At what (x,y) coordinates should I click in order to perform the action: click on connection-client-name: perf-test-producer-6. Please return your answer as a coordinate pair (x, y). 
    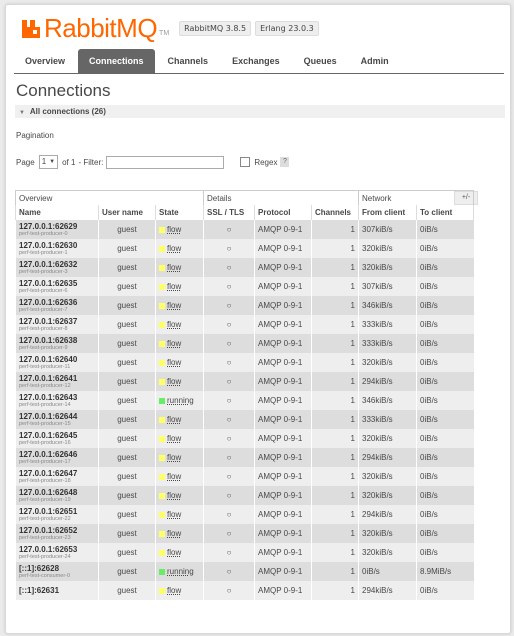
    Looking at the image, I should click on (43, 290).